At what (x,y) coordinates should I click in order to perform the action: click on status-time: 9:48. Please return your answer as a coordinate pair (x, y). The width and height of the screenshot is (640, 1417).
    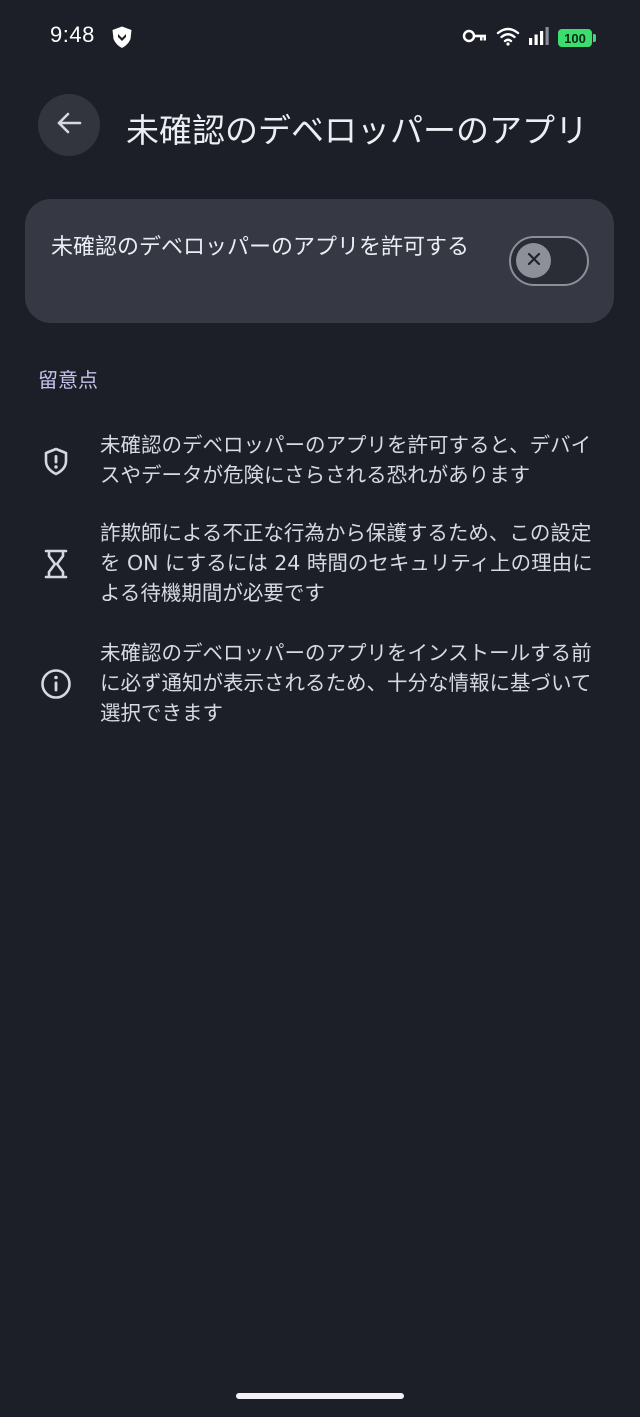
    Looking at the image, I should click on (72, 34).